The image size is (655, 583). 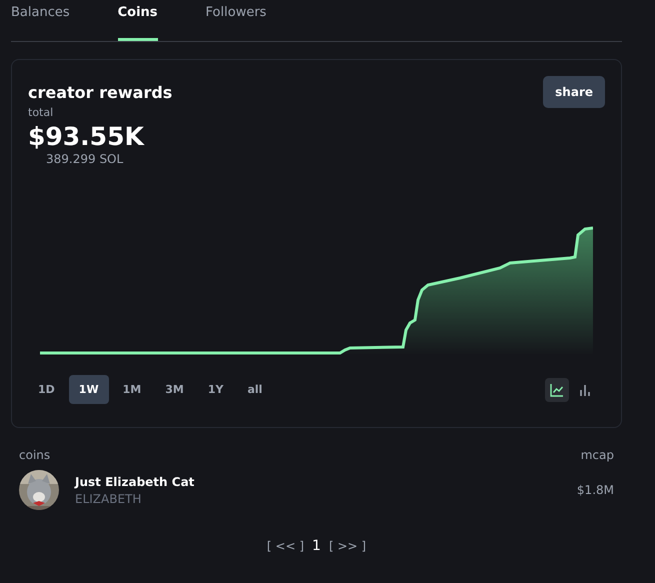 I want to click on period-button: 1D, so click(x=46, y=389).